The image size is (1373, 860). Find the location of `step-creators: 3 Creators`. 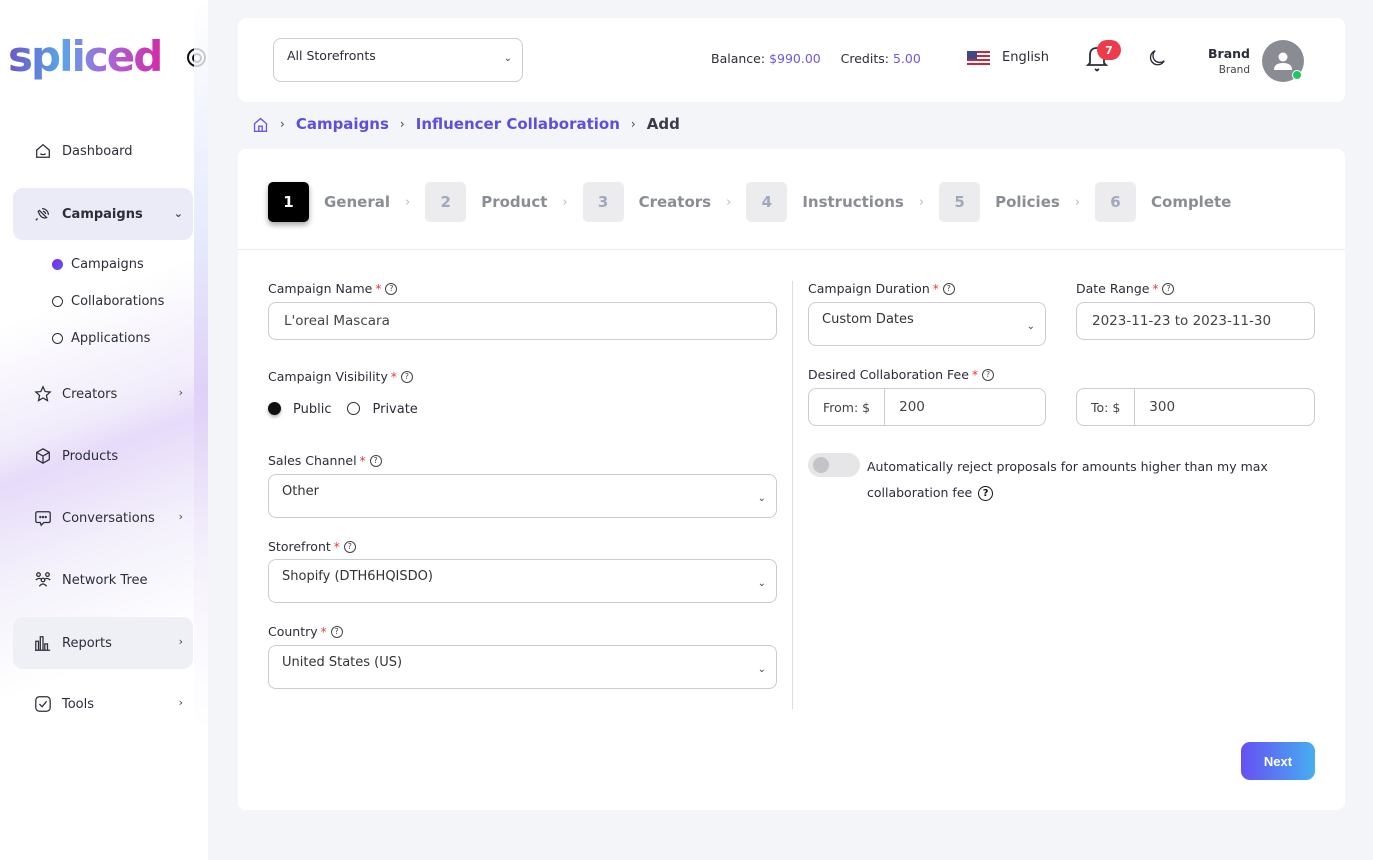

step-creators: 3 Creators is located at coordinates (647, 202).